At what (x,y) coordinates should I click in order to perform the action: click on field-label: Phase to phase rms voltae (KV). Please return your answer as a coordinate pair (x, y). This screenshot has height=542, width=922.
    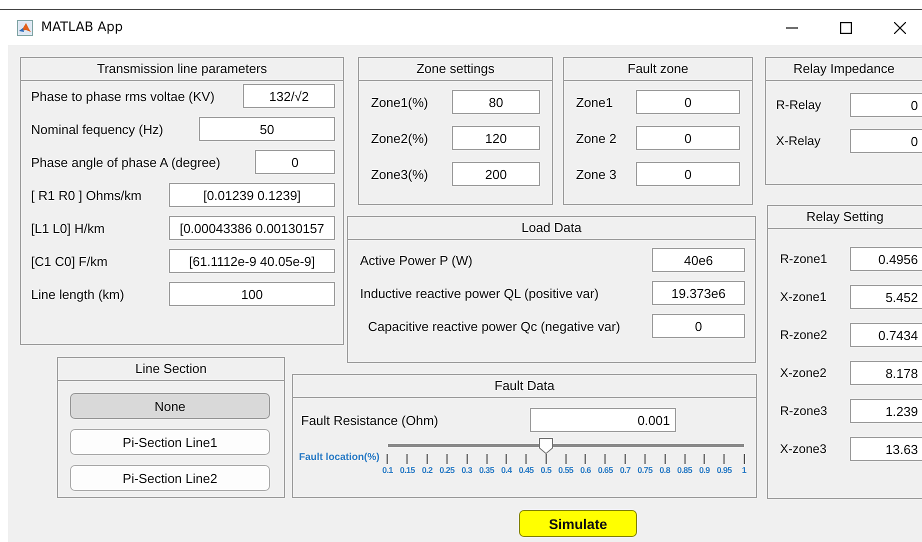
    Looking at the image, I should click on (123, 96).